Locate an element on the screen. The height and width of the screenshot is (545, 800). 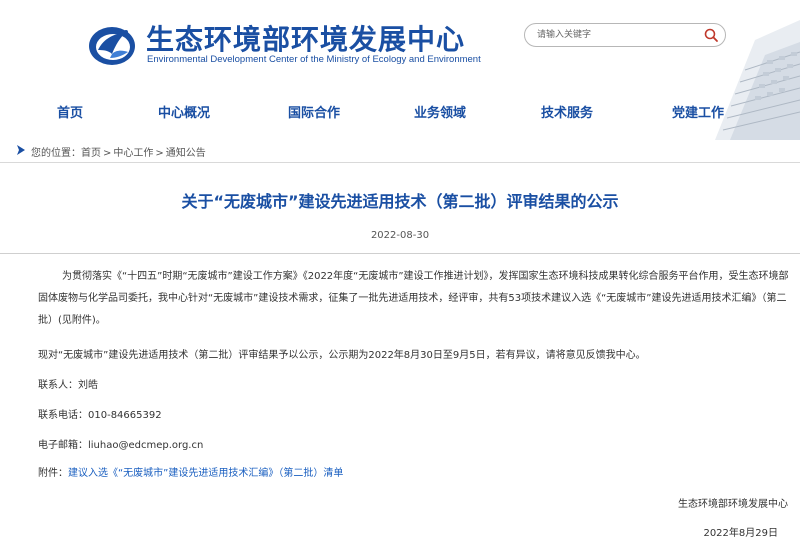
phone-line: 联系电话：010-84665392 is located at coordinates (100, 416).